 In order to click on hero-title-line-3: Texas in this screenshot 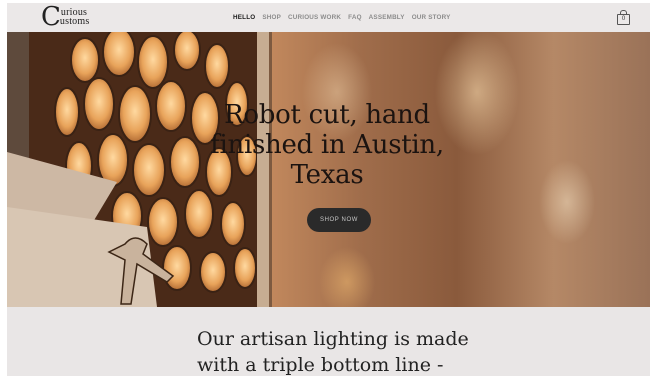, I will do `click(327, 175)`.